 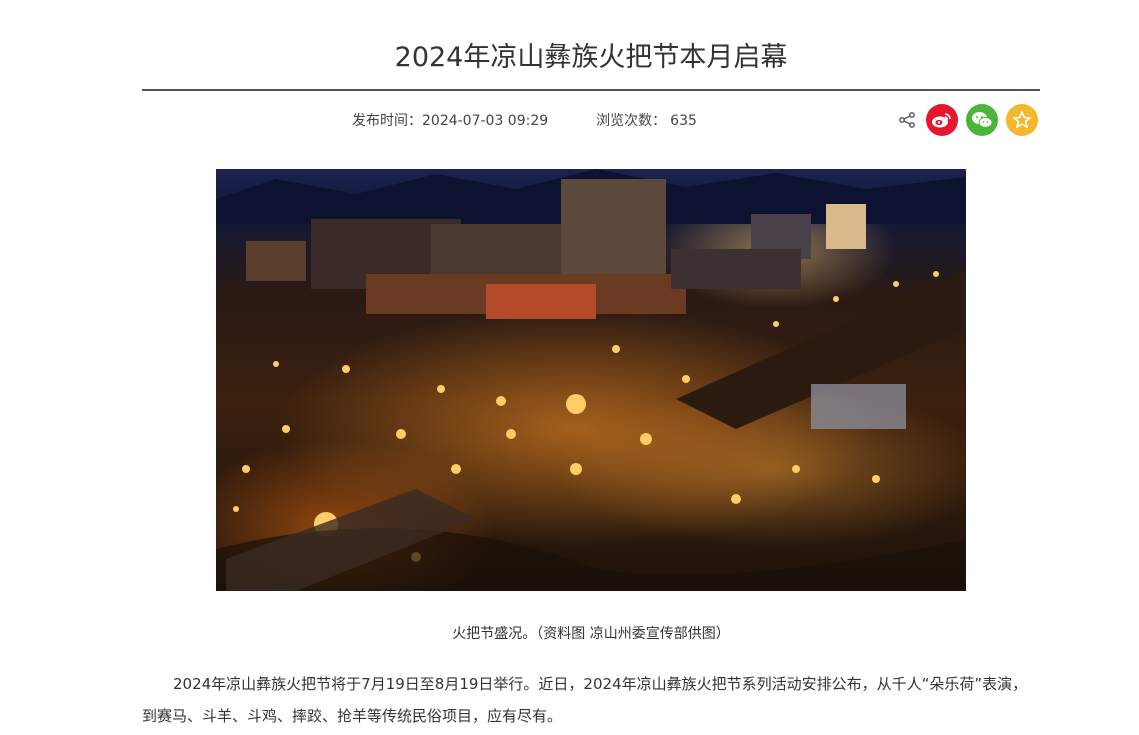 I want to click on favorite-button, so click(x=1022, y=120).